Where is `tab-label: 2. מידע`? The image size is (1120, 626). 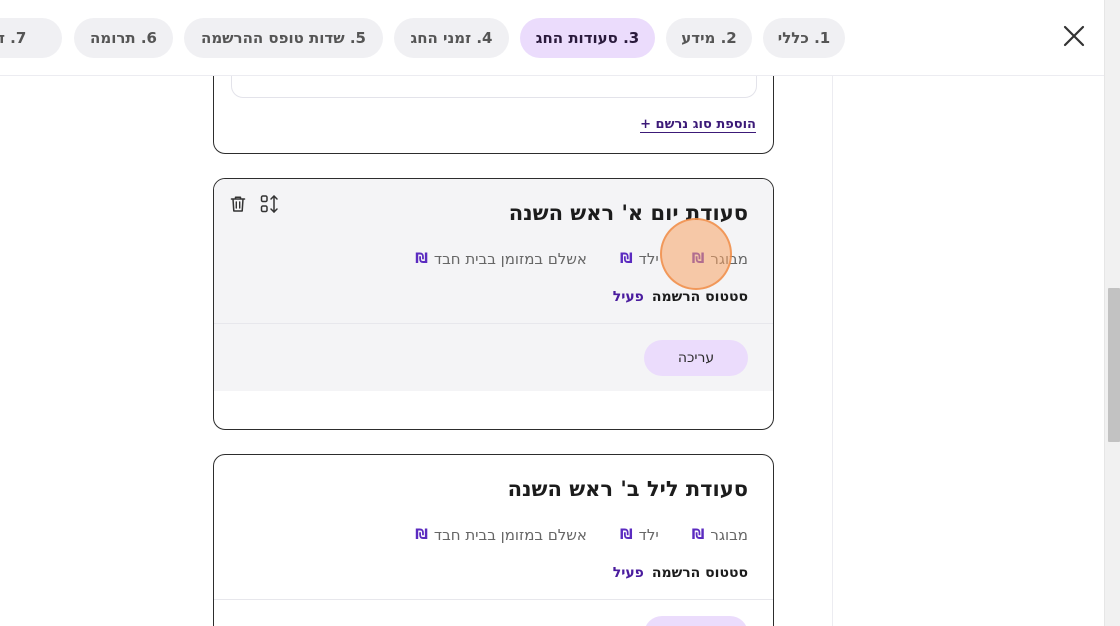 tab-label: 2. מידע is located at coordinates (709, 38).